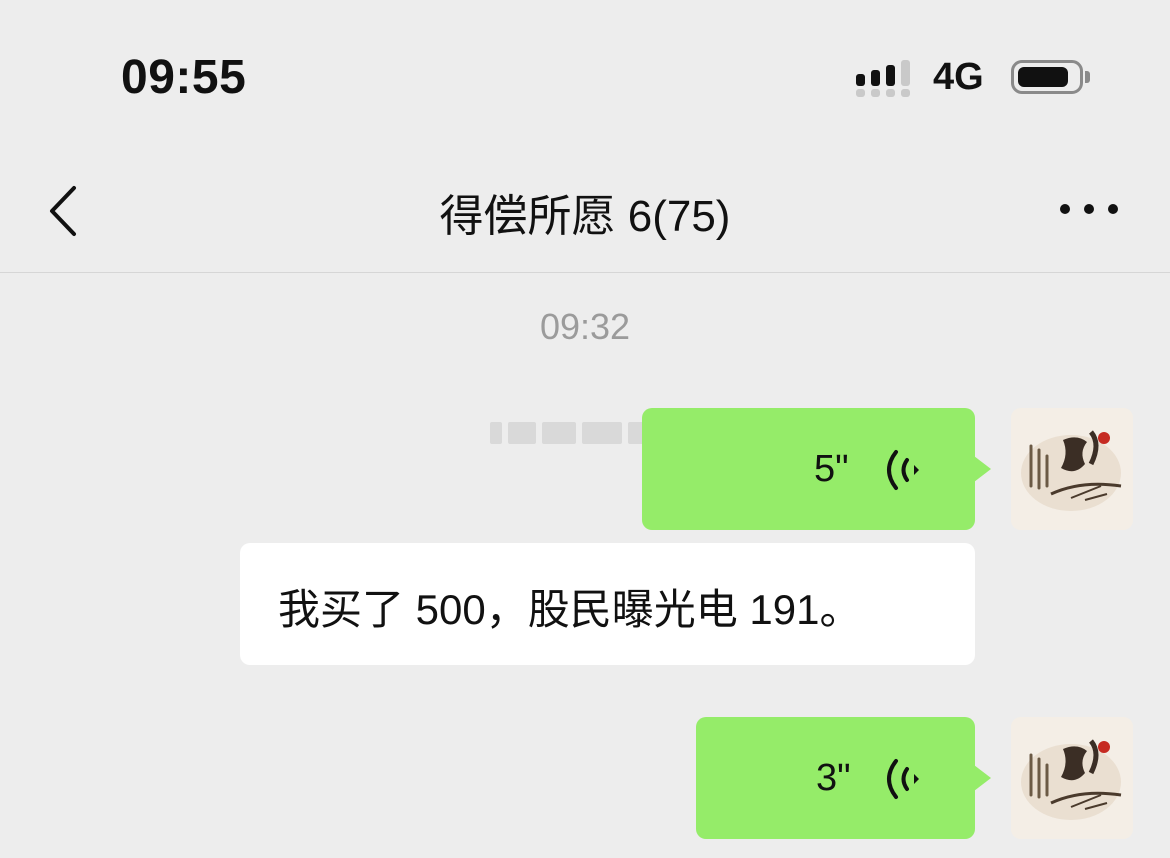  I want to click on status-time: 09:55, so click(184, 77).